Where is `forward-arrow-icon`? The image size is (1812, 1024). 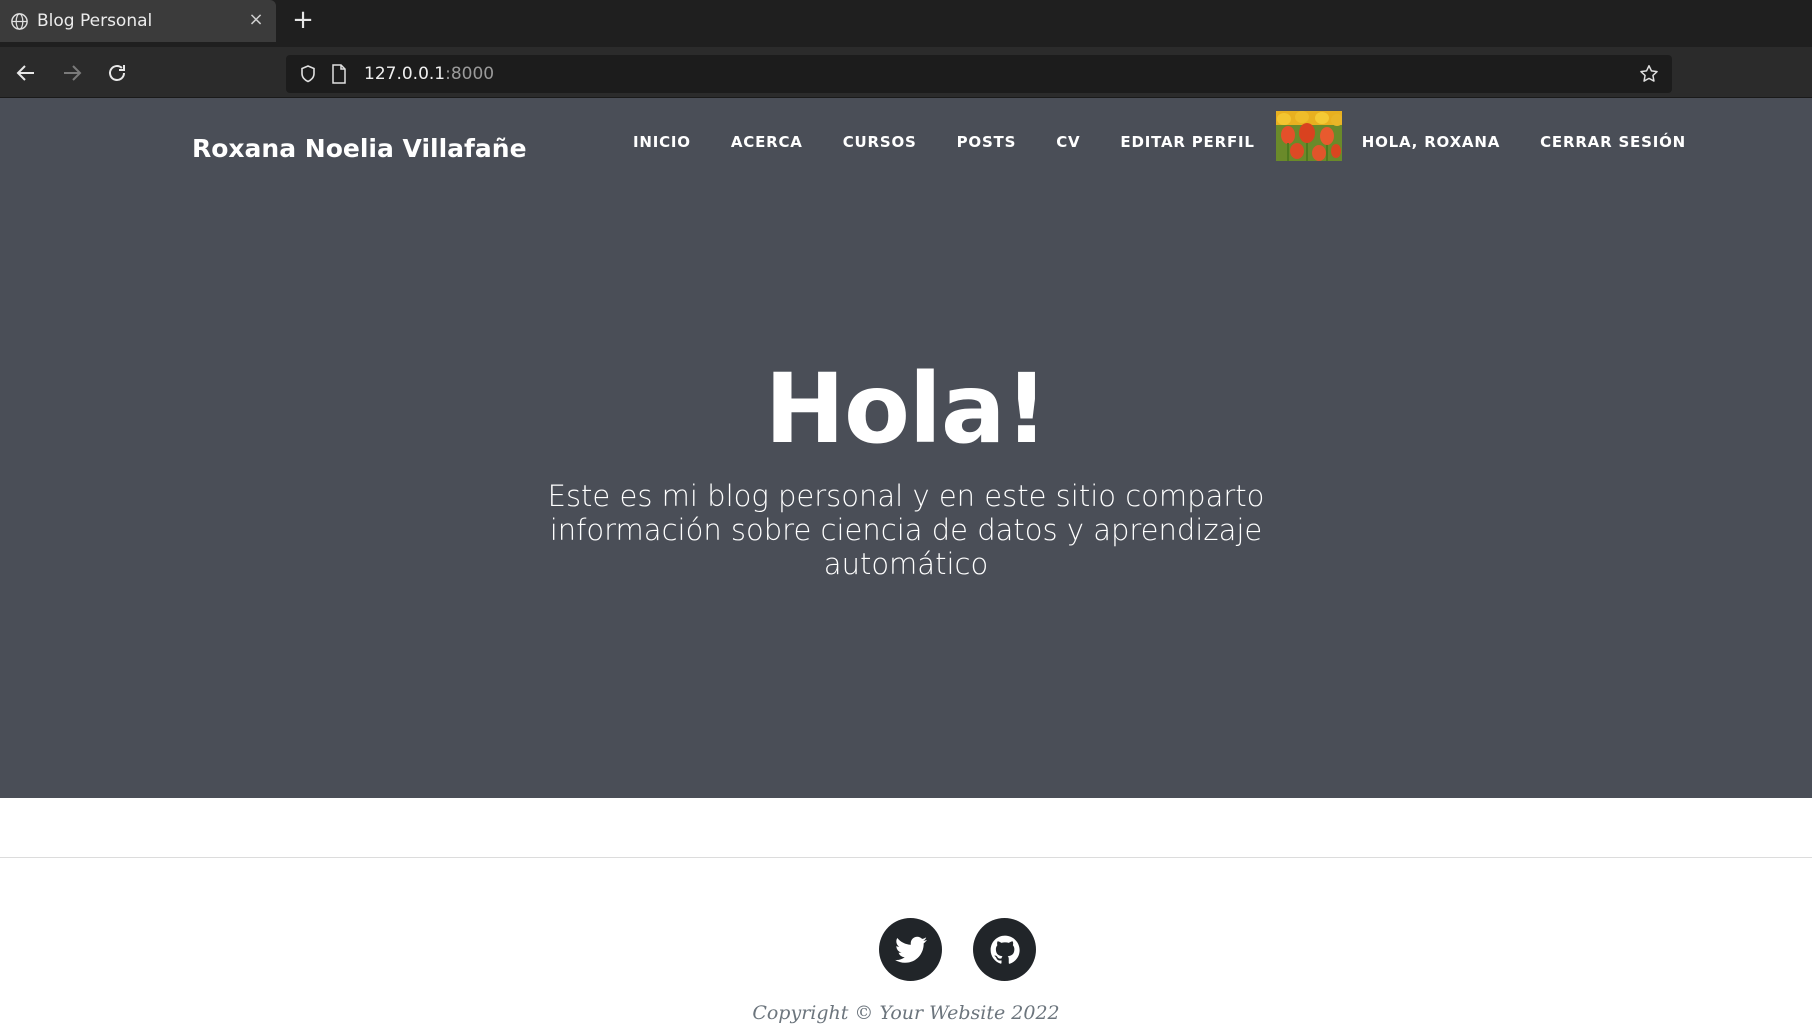 forward-arrow-icon is located at coordinates (72, 73).